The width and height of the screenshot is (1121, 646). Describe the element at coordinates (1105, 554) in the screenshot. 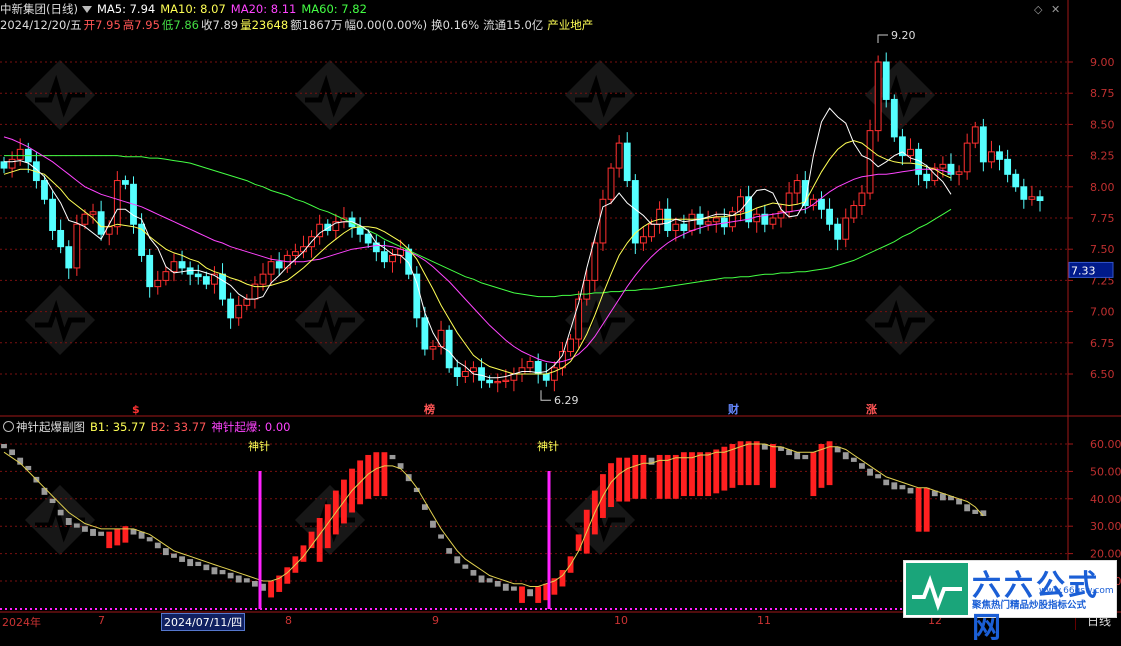

I see `sub-tick-label: 20.00` at that location.